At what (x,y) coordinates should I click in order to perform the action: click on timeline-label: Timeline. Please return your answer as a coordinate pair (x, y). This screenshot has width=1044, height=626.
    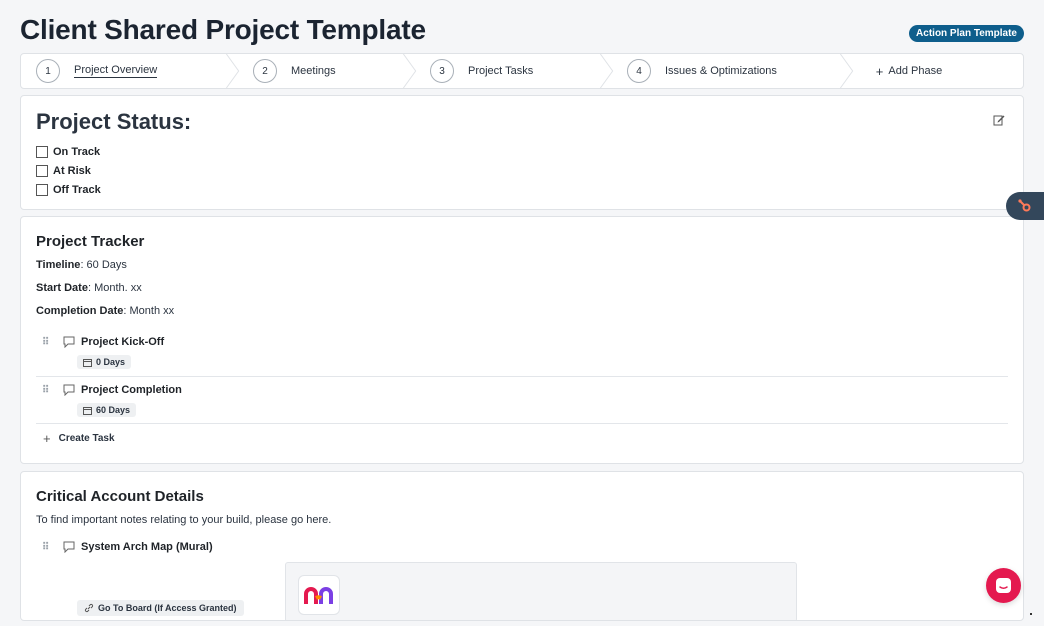
    Looking at the image, I should click on (58, 265).